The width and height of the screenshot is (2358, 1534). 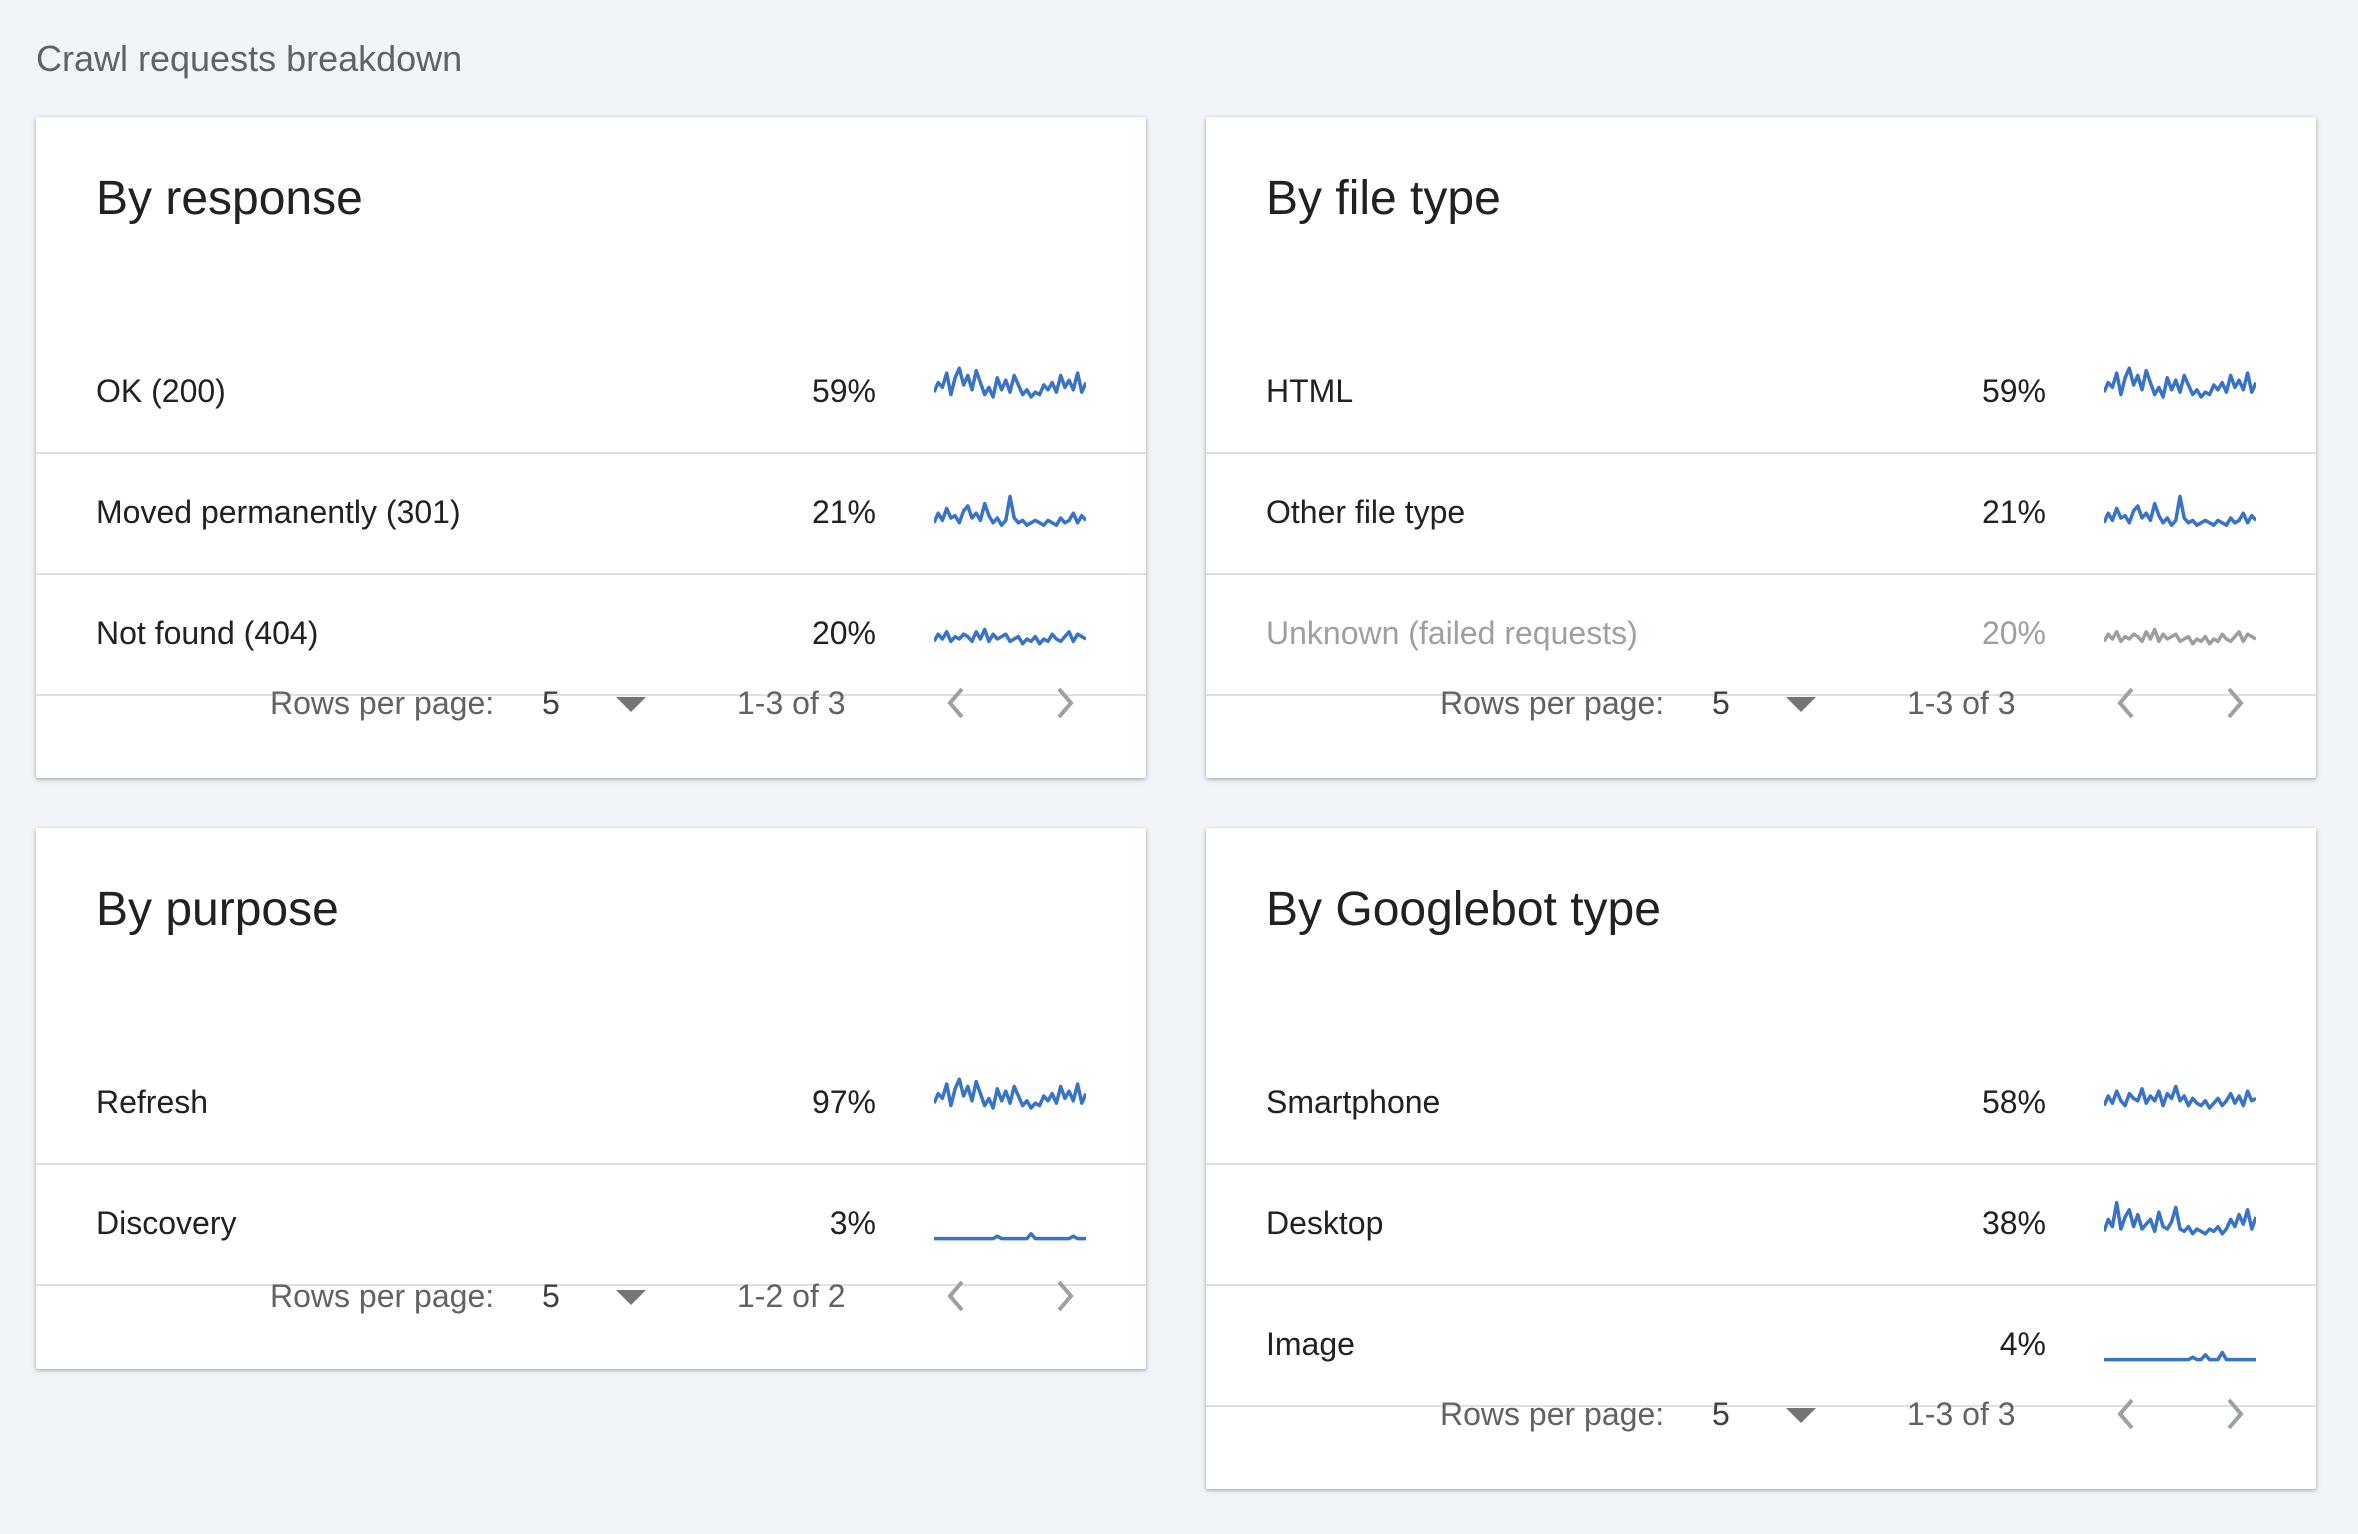 What do you see at coordinates (1383, 198) in the screenshot?
I see `card-title: By file type` at bounding box center [1383, 198].